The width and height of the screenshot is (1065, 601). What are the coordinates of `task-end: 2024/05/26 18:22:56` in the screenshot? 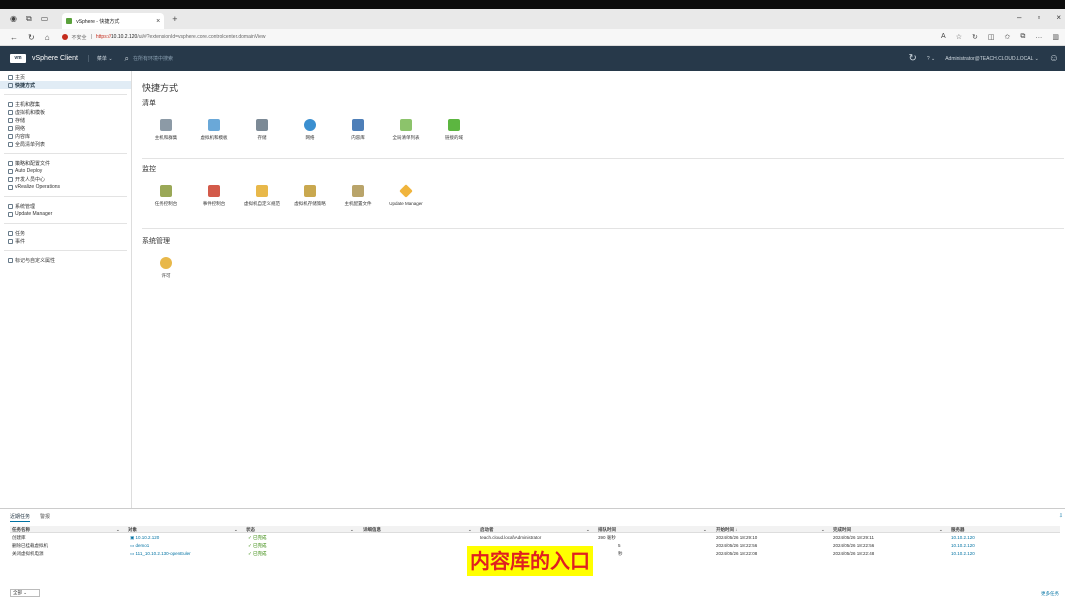 It's located at (854, 545).